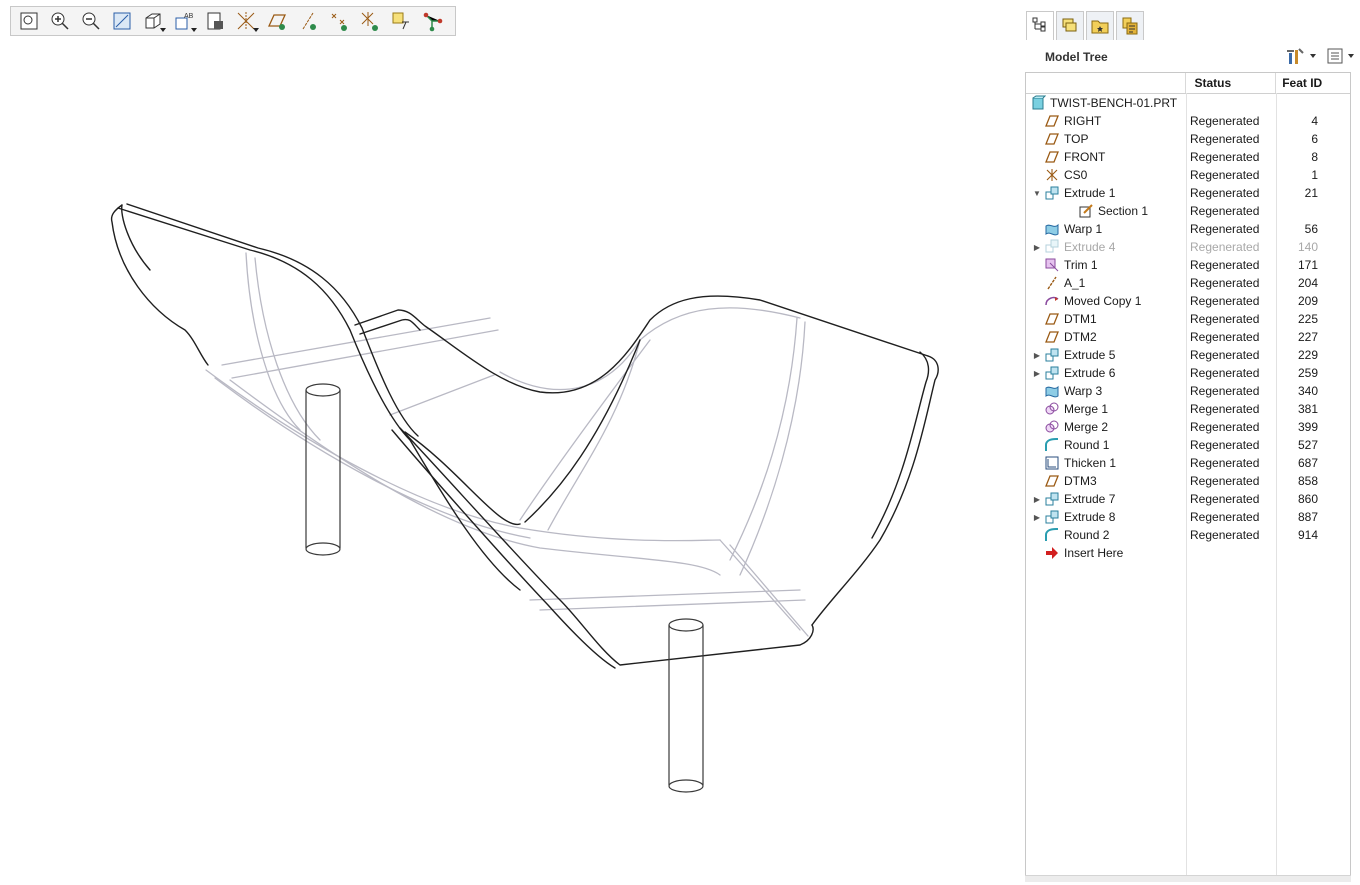  Describe the element at coordinates (1188, 409) in the screenshot. I see `tree-row: Merge 1 Regenerated 381` at that location.